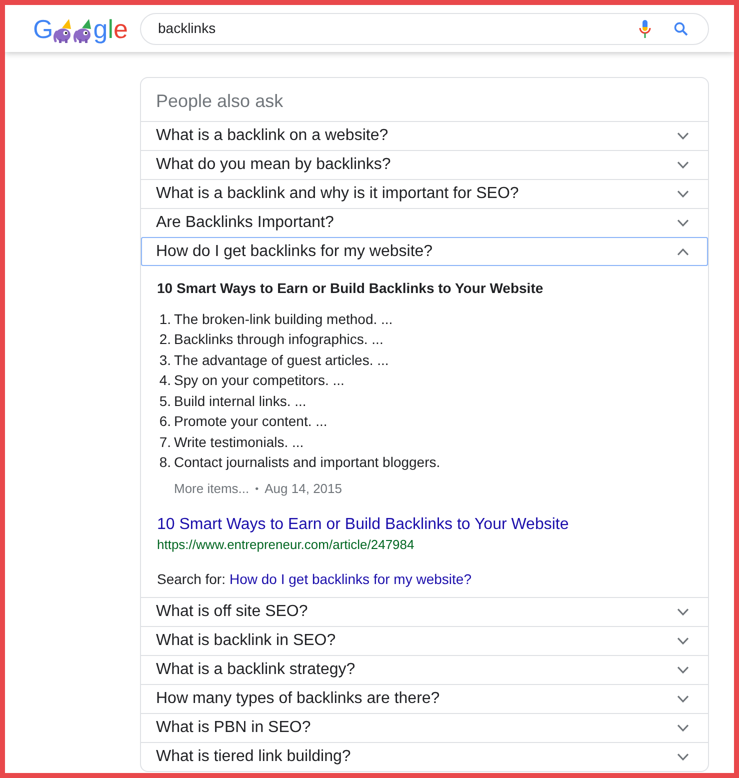  Describe the element at coordinates (424, 727) in the screenshot. I see `question-row: What is PBN in SEO?` at that location.